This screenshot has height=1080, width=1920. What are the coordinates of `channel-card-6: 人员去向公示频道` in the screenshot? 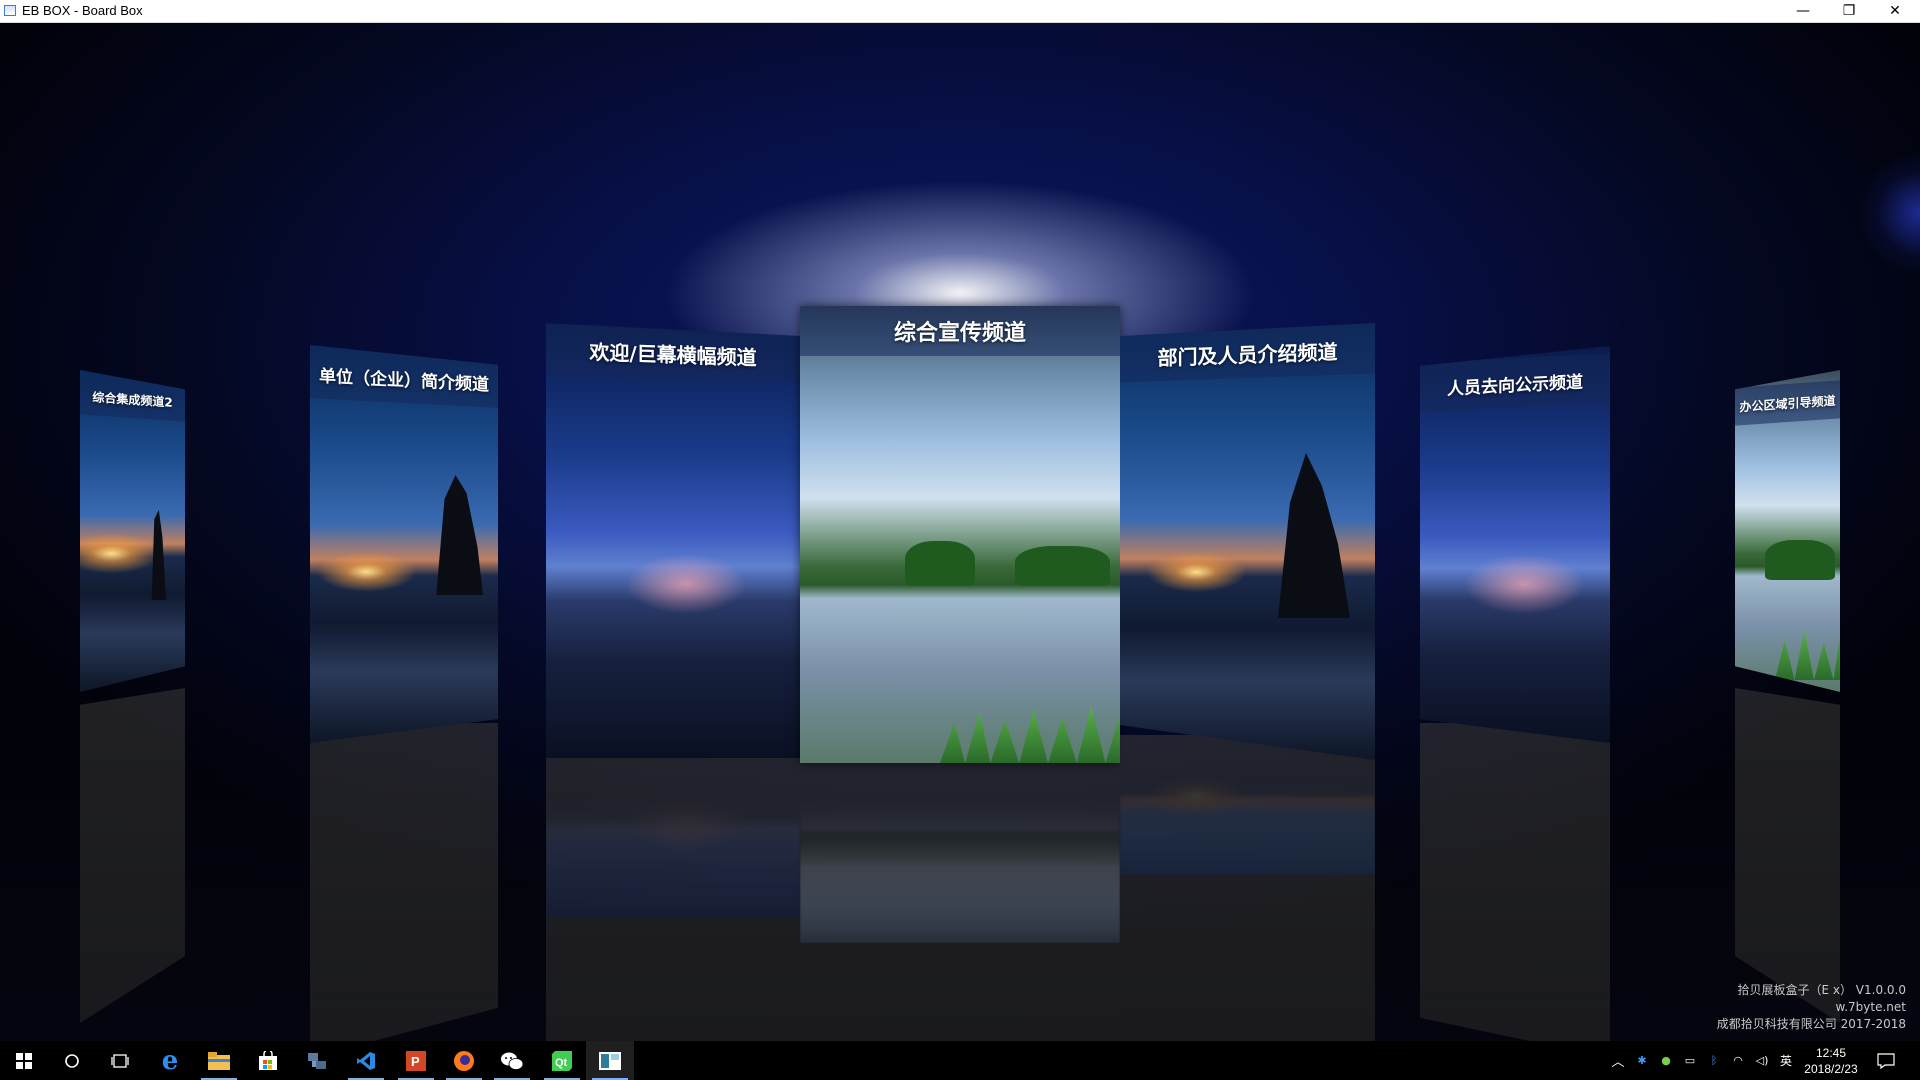 It's located at (1515, 544).